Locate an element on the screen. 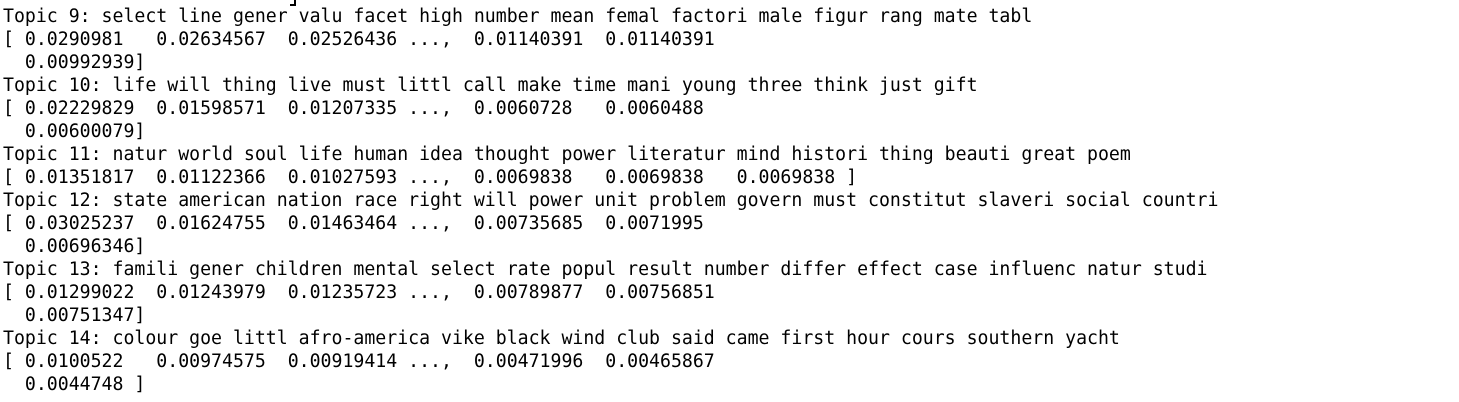 This screenshot has height=402, width=1459. topic-13-weights-cont: 0.00751347] is located at coordinates (74, 315).